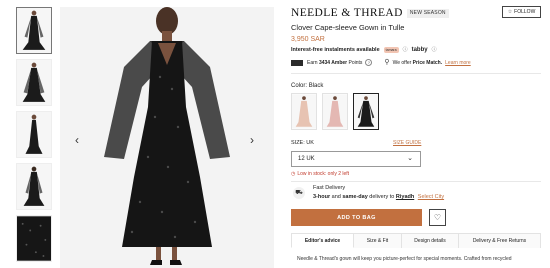  Describe the element at coordinates (252, 140) in the screenshot. I see `chevron-right-icon: ›` at that location.